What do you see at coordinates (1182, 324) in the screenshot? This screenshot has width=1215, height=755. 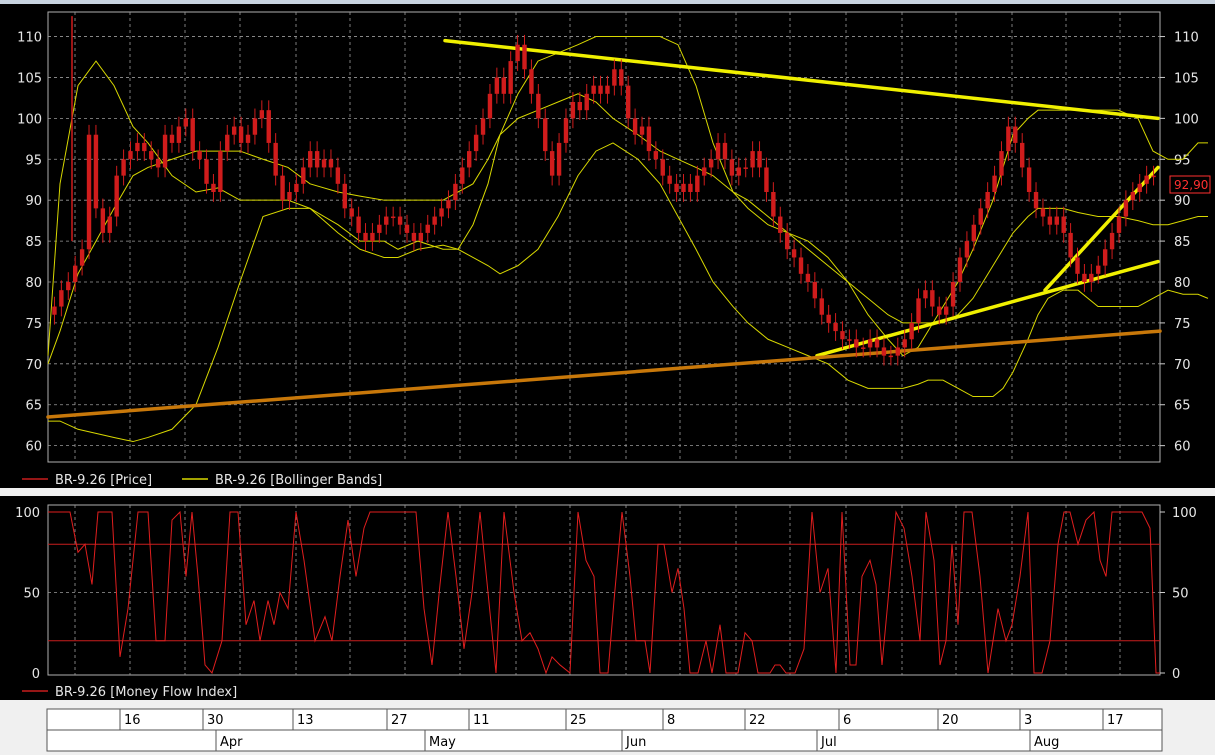 I see `price-y-tick-label-right: 75` at bounding box center [1182, 324].